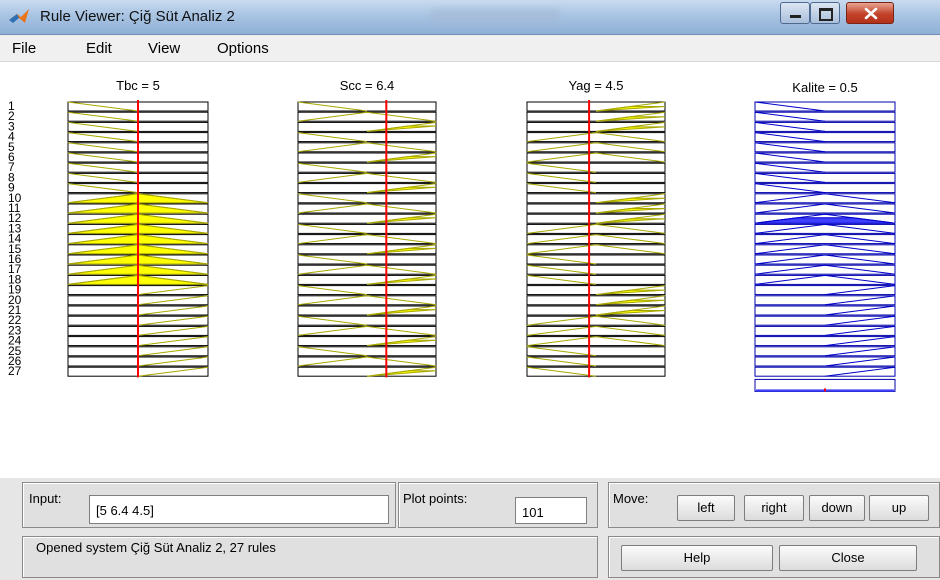  I want to click on rule-9-kalite-box, so click(825, 188).